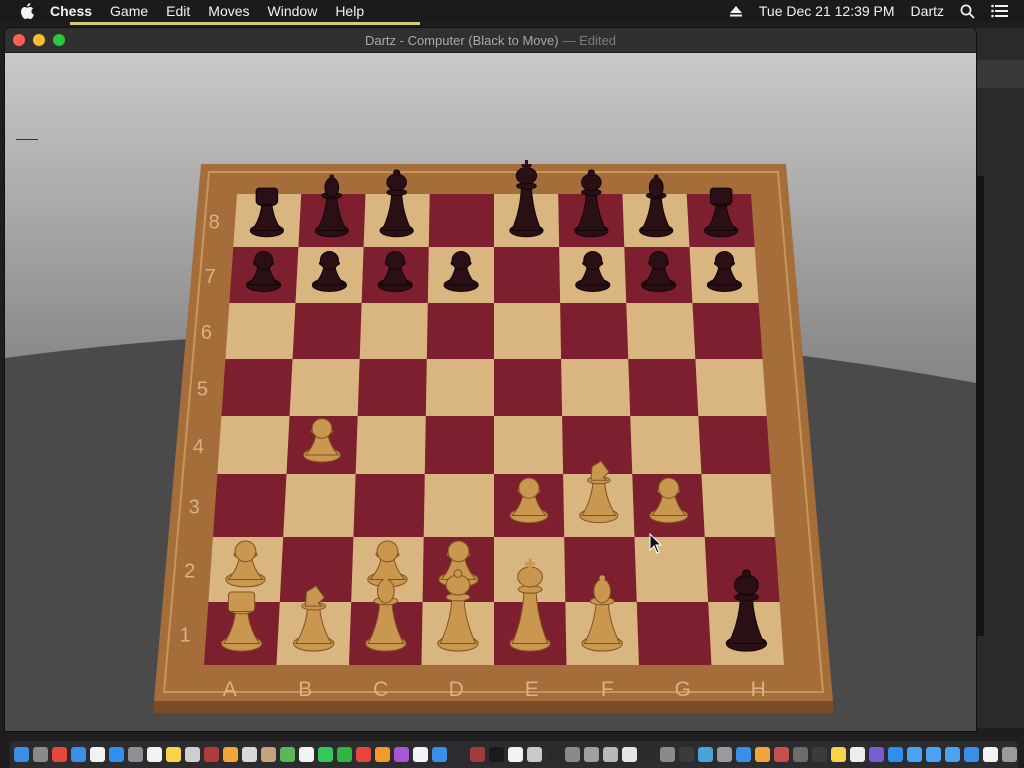 The width and height of the screenshot is (1024, 768). What do you see at coordinates (952, 754) in the screenshot?
I see `folder-3-icon` at bounding box center [952, 754].